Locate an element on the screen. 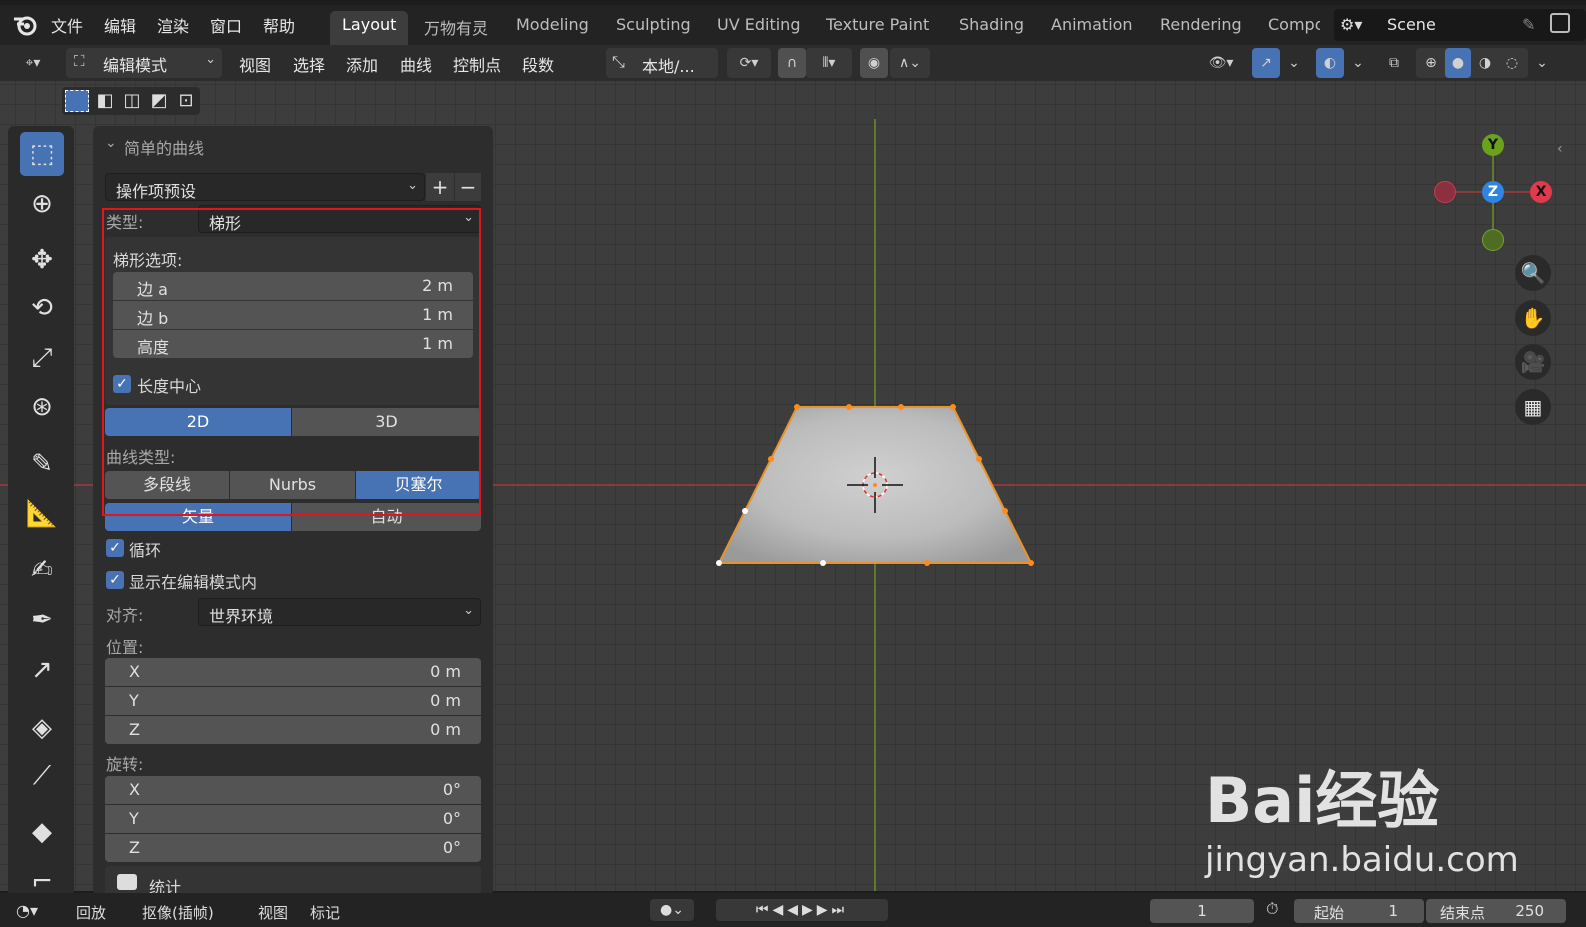 The width and height of the screenshot is (1586, 927). dim-2d-button: 2D is located at coordinates (198, 422).